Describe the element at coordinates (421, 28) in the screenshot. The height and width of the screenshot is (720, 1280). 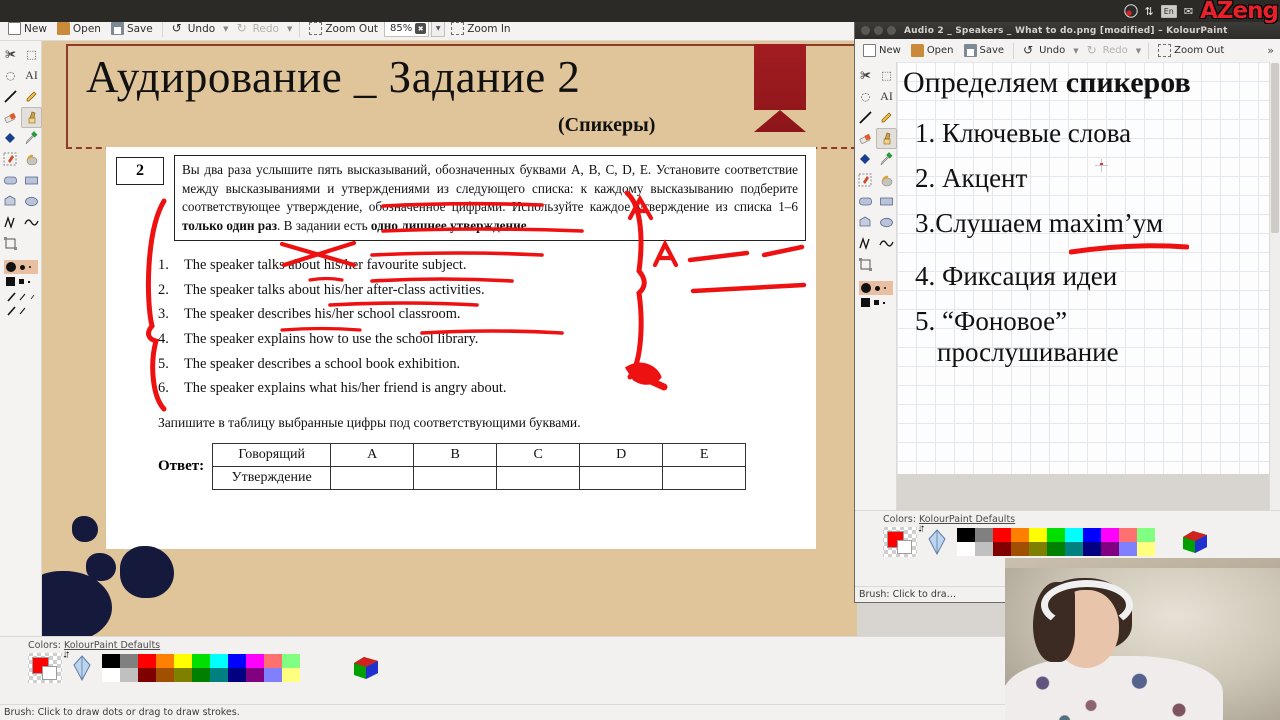
I see `clear-icon: ✖` at that location.